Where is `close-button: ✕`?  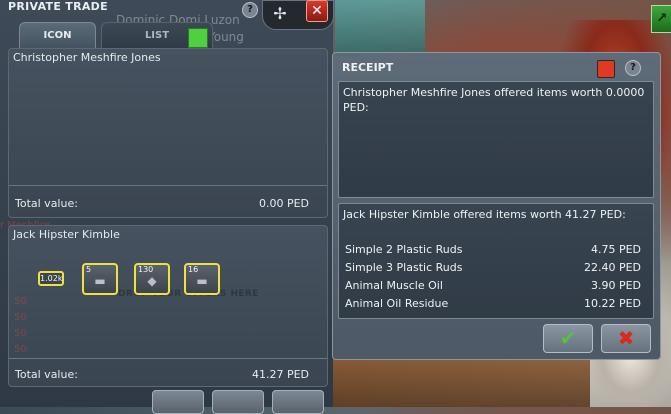 close-button: ✕ is located at coordinates (317, 11).